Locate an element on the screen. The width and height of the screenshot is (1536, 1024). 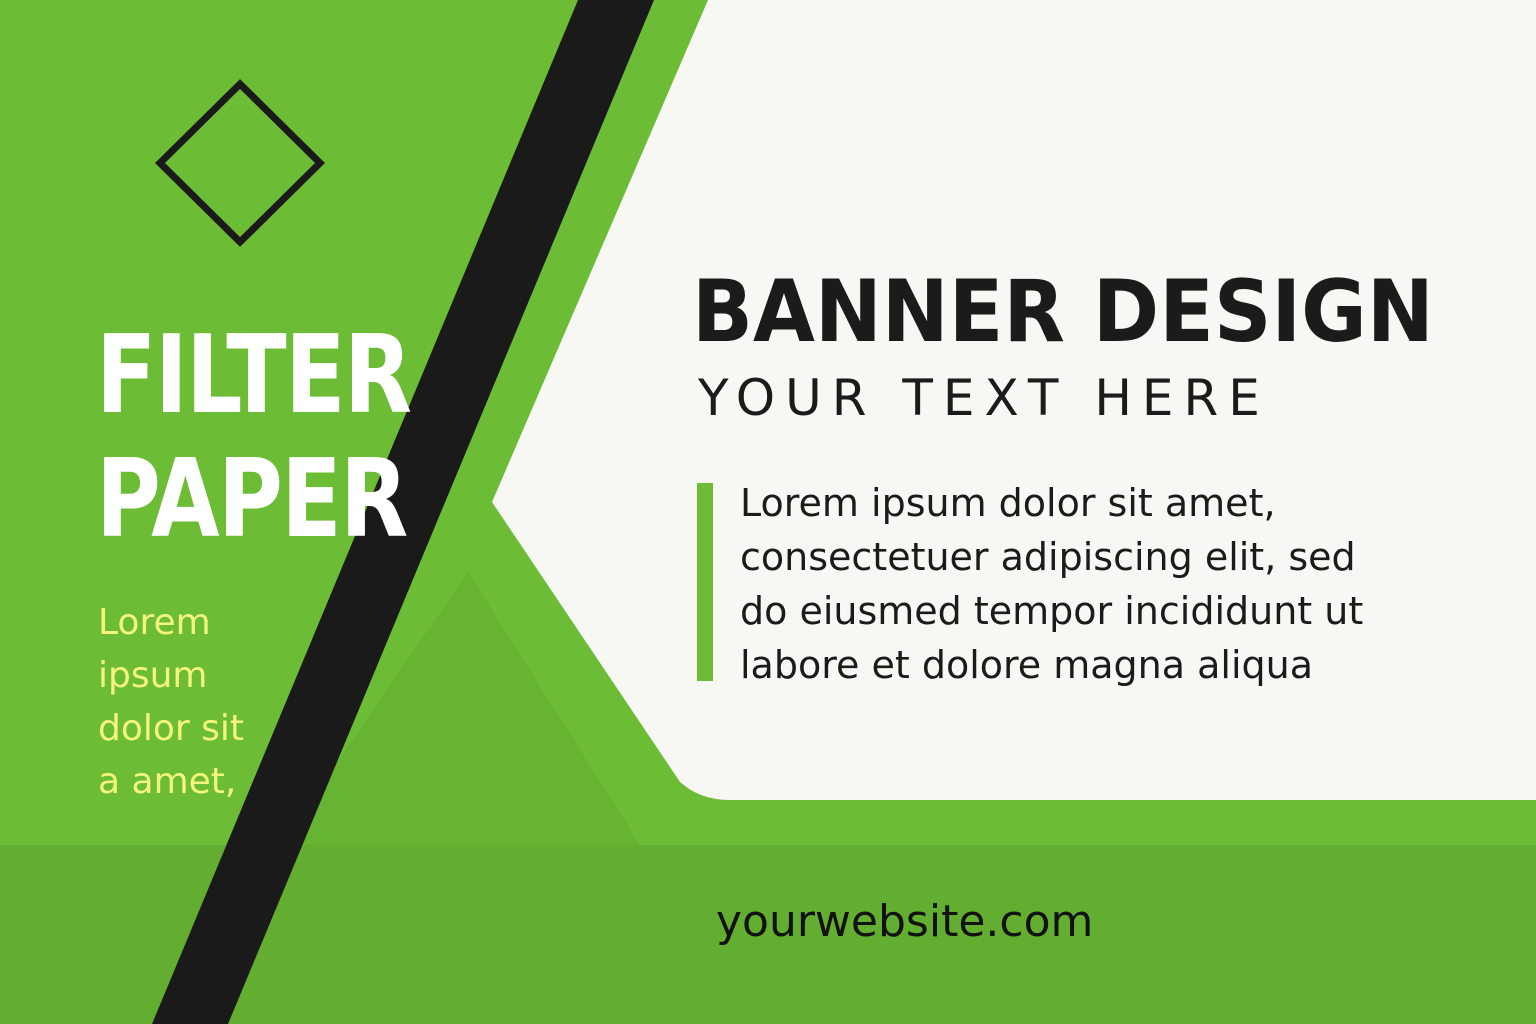
left-body-text: Lorem ipsum dolor sit a amet, is located at coordinates (171, 702).